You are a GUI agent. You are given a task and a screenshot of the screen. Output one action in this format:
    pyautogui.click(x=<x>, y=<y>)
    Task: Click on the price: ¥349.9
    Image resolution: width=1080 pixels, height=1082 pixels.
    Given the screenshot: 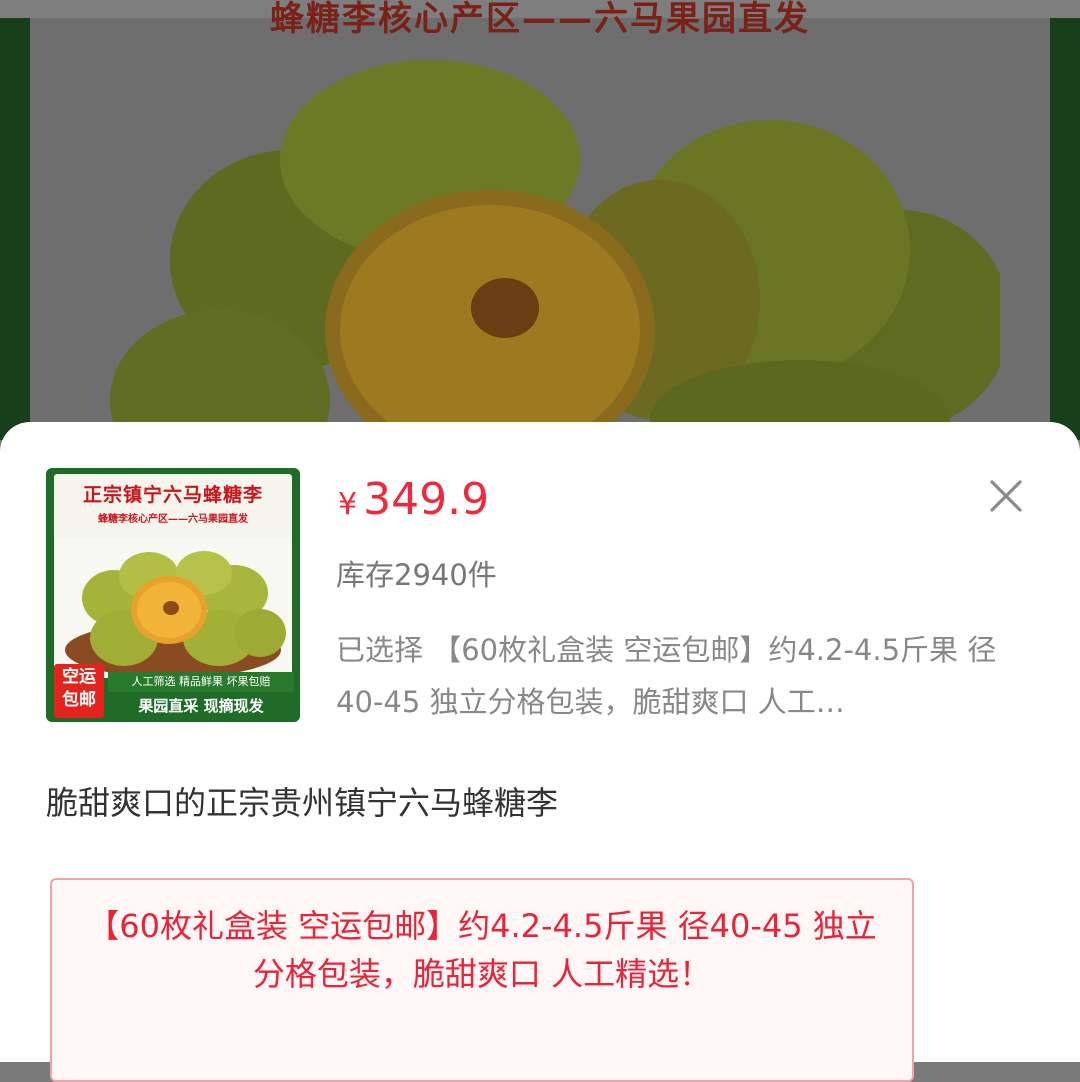 What is the action you would take?
    pyautogui.click(x=413, y=499)
    